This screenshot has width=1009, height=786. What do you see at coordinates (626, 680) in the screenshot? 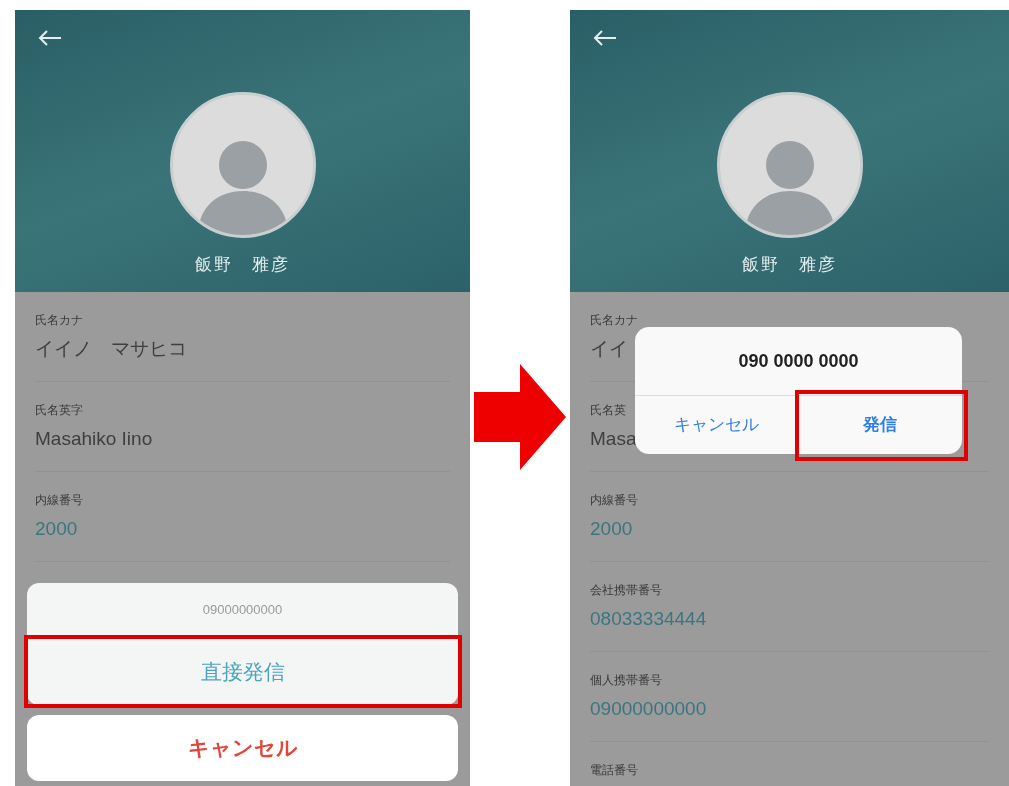
I see `field-label: 個人携帯番号` at bounding box center [626, 680].